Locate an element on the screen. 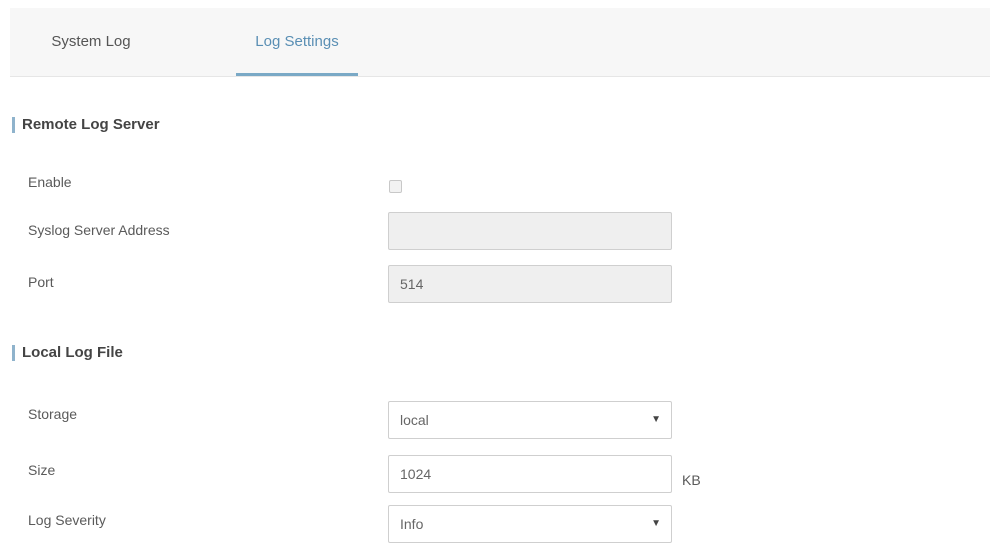 The width and height of the screenshot is (990, 550). tab-system-log: System Log is located at coordinates (91, 42).